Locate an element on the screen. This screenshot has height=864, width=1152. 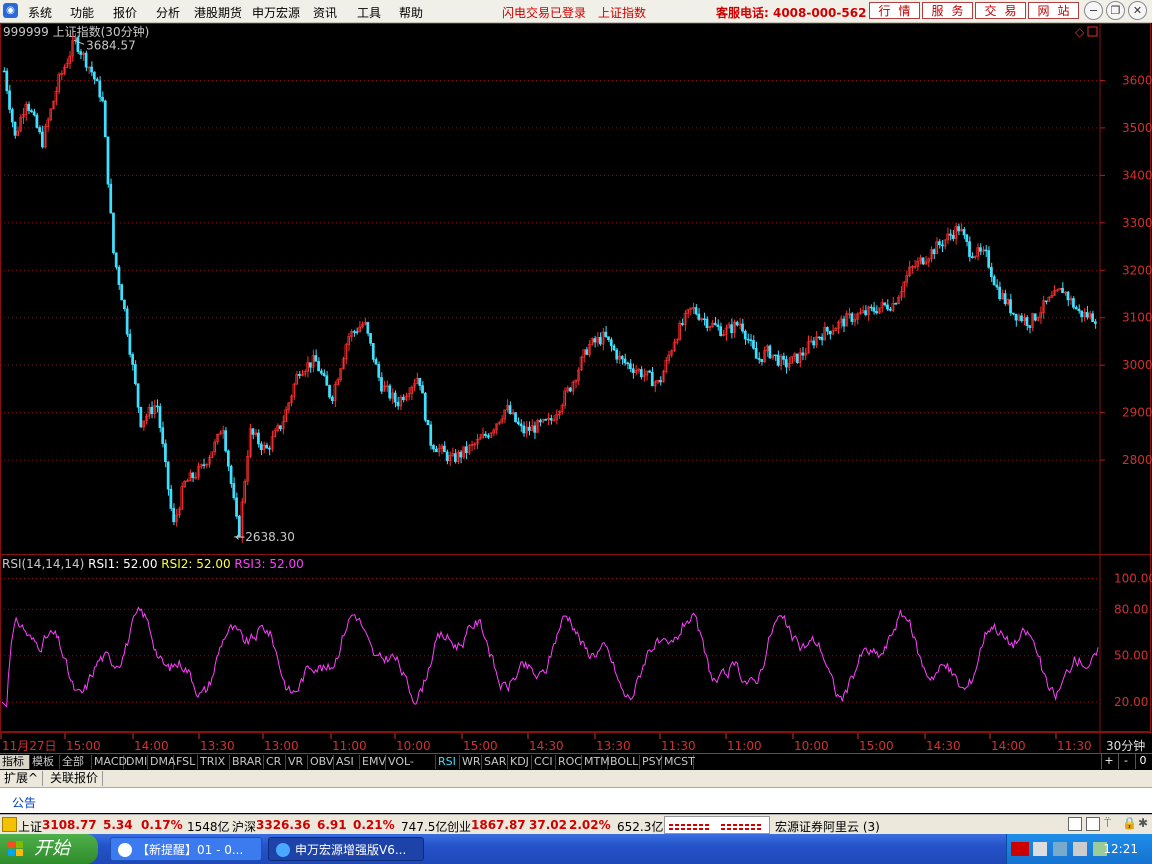
doc-icon is located at coordinates (1075, 824).